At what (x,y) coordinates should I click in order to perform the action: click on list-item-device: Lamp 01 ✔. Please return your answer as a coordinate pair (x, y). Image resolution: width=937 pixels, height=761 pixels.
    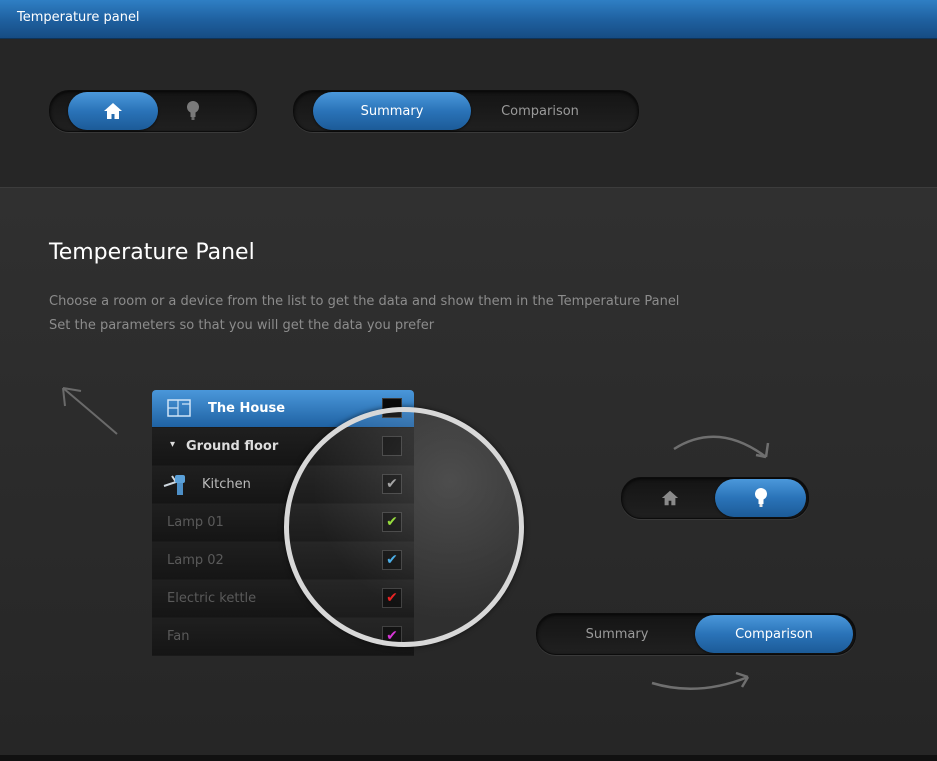
    Looking at the image, I should click on (283, 523).